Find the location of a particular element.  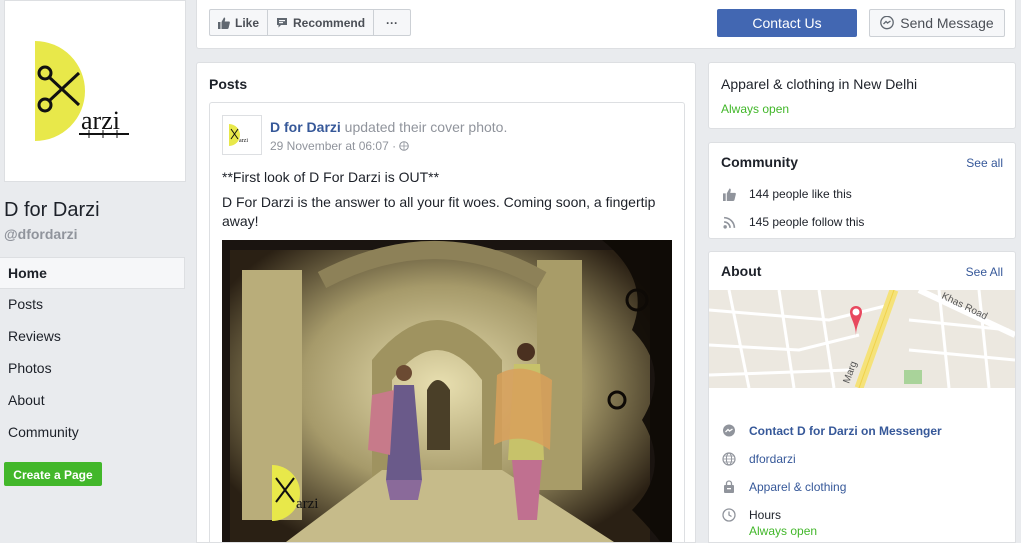

nav-item-home: Home is located at coordinates (92, 273).